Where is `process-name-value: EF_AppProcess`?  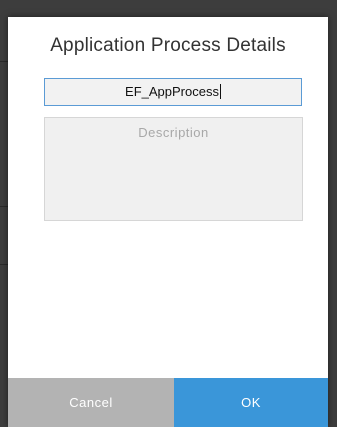 process-name-value: EF_AppProcess is located at coordinates (172, 91).